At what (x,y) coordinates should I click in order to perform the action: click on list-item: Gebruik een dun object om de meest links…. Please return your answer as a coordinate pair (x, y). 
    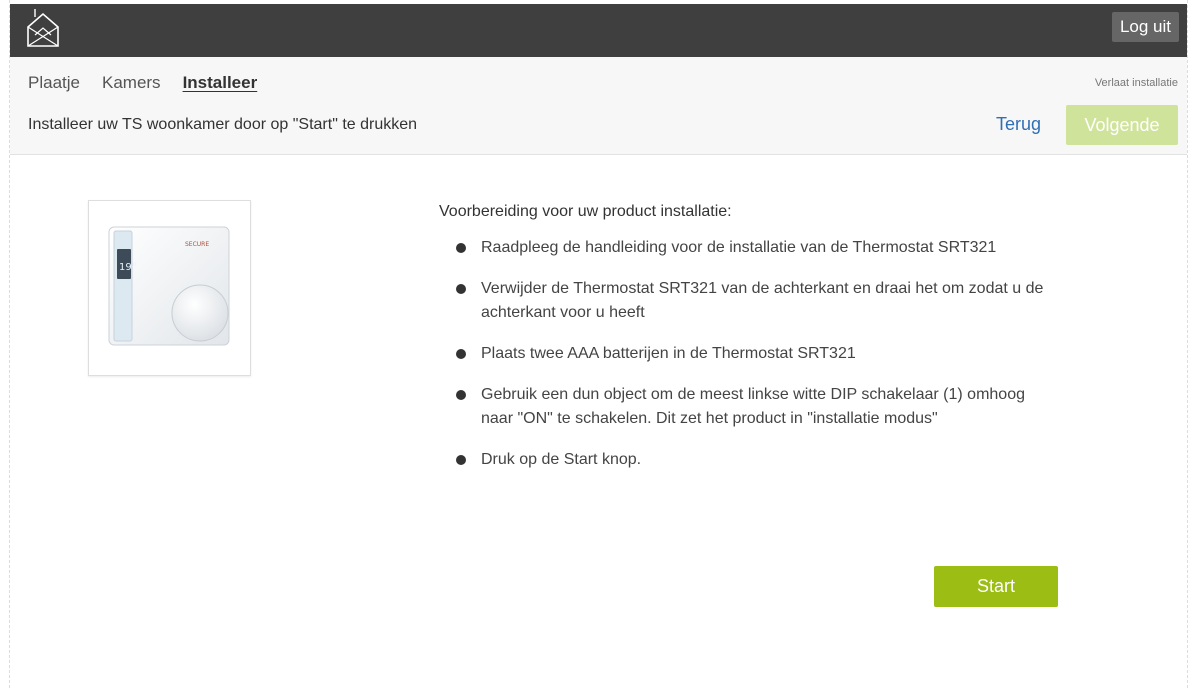
    Looking at the image, I should click on (757, 407).